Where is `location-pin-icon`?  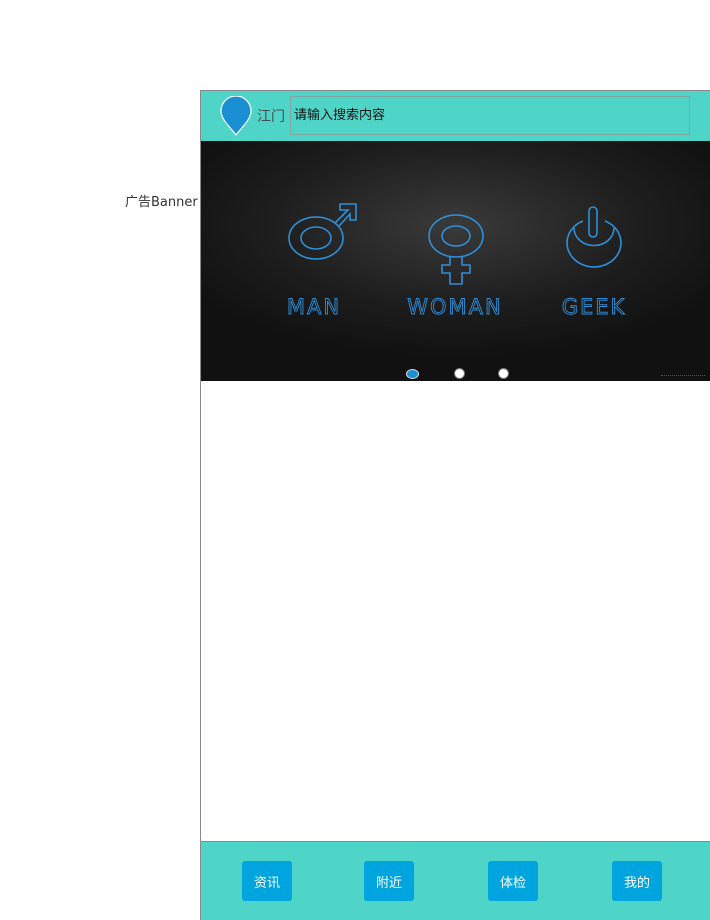 location-pin-icon is located at coordinates (236, 116).